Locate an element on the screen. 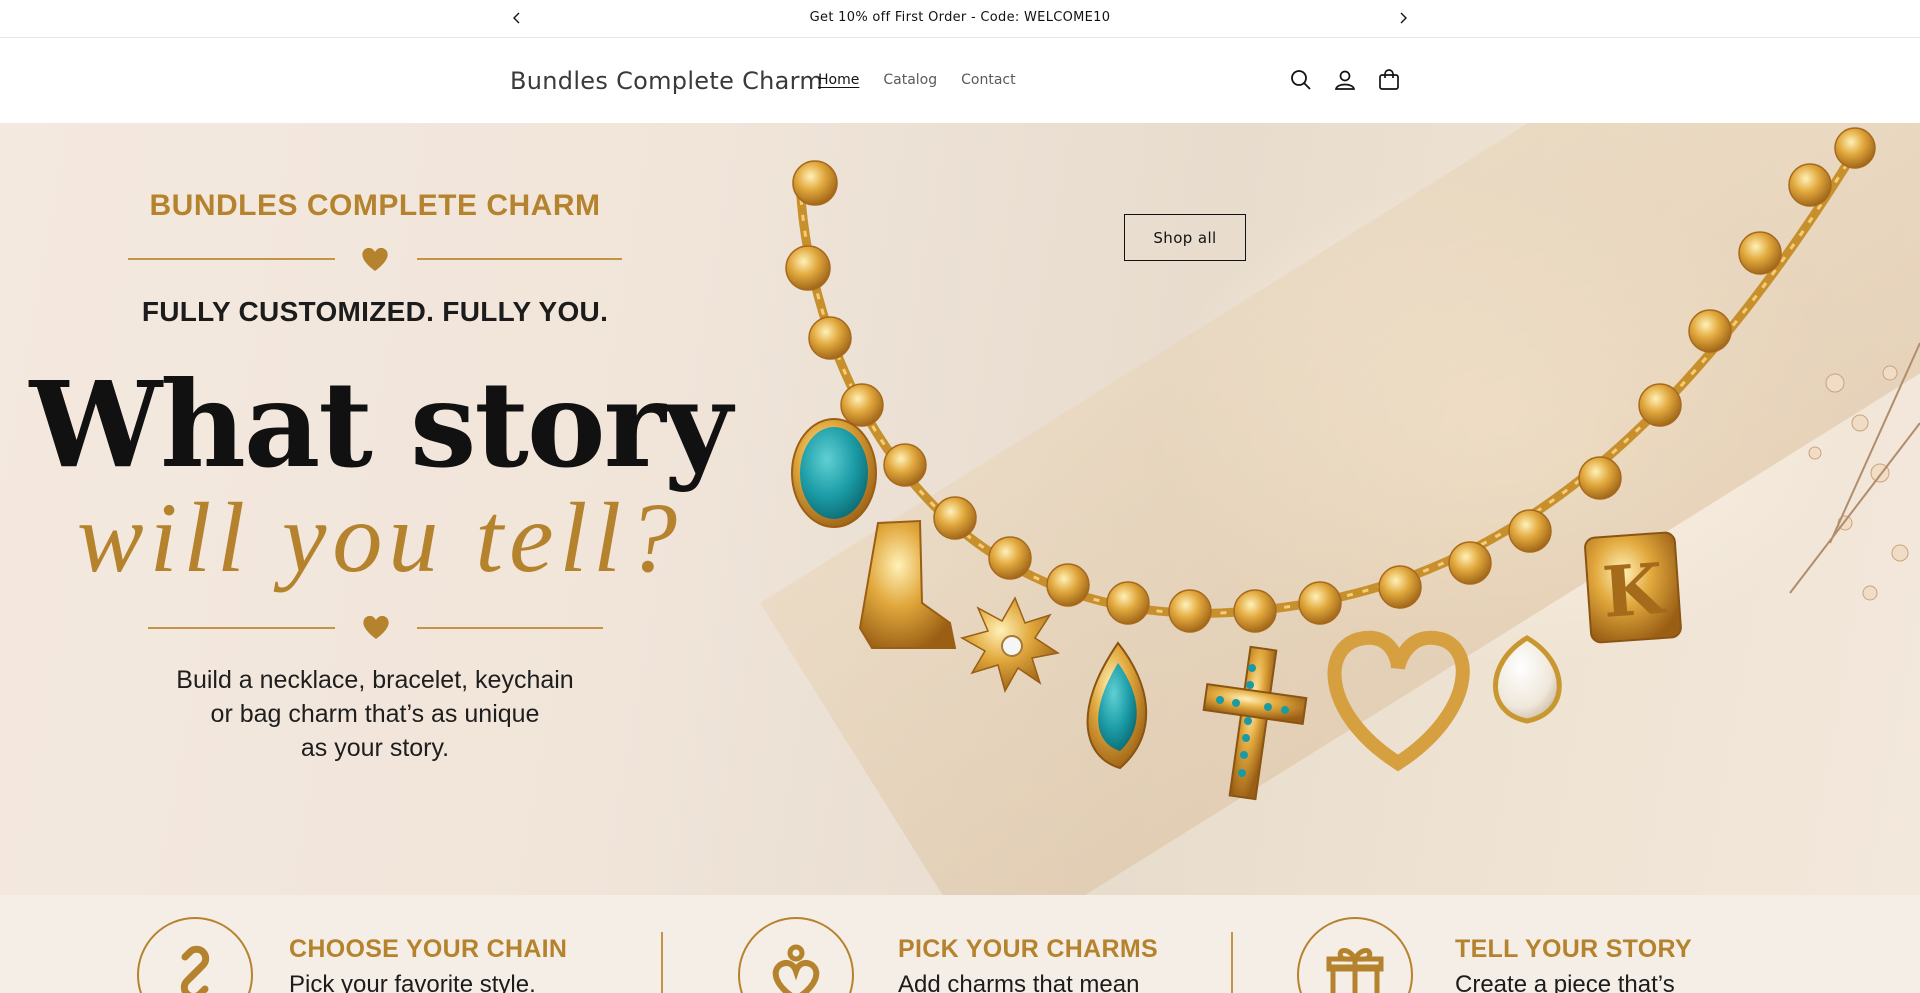 The width and height of the screenshot is (1920, 993). heart-charm-icon is located at coordinates (796, 968).